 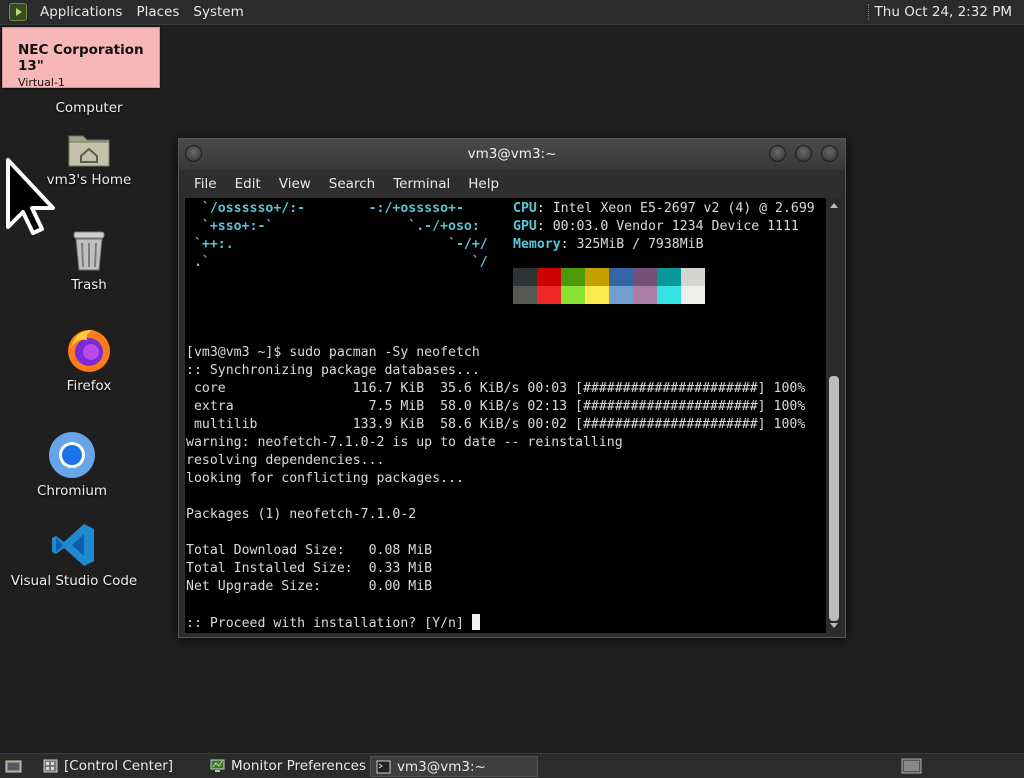 I want to click on scrollbar-thumb, so click(x=834, y=498).